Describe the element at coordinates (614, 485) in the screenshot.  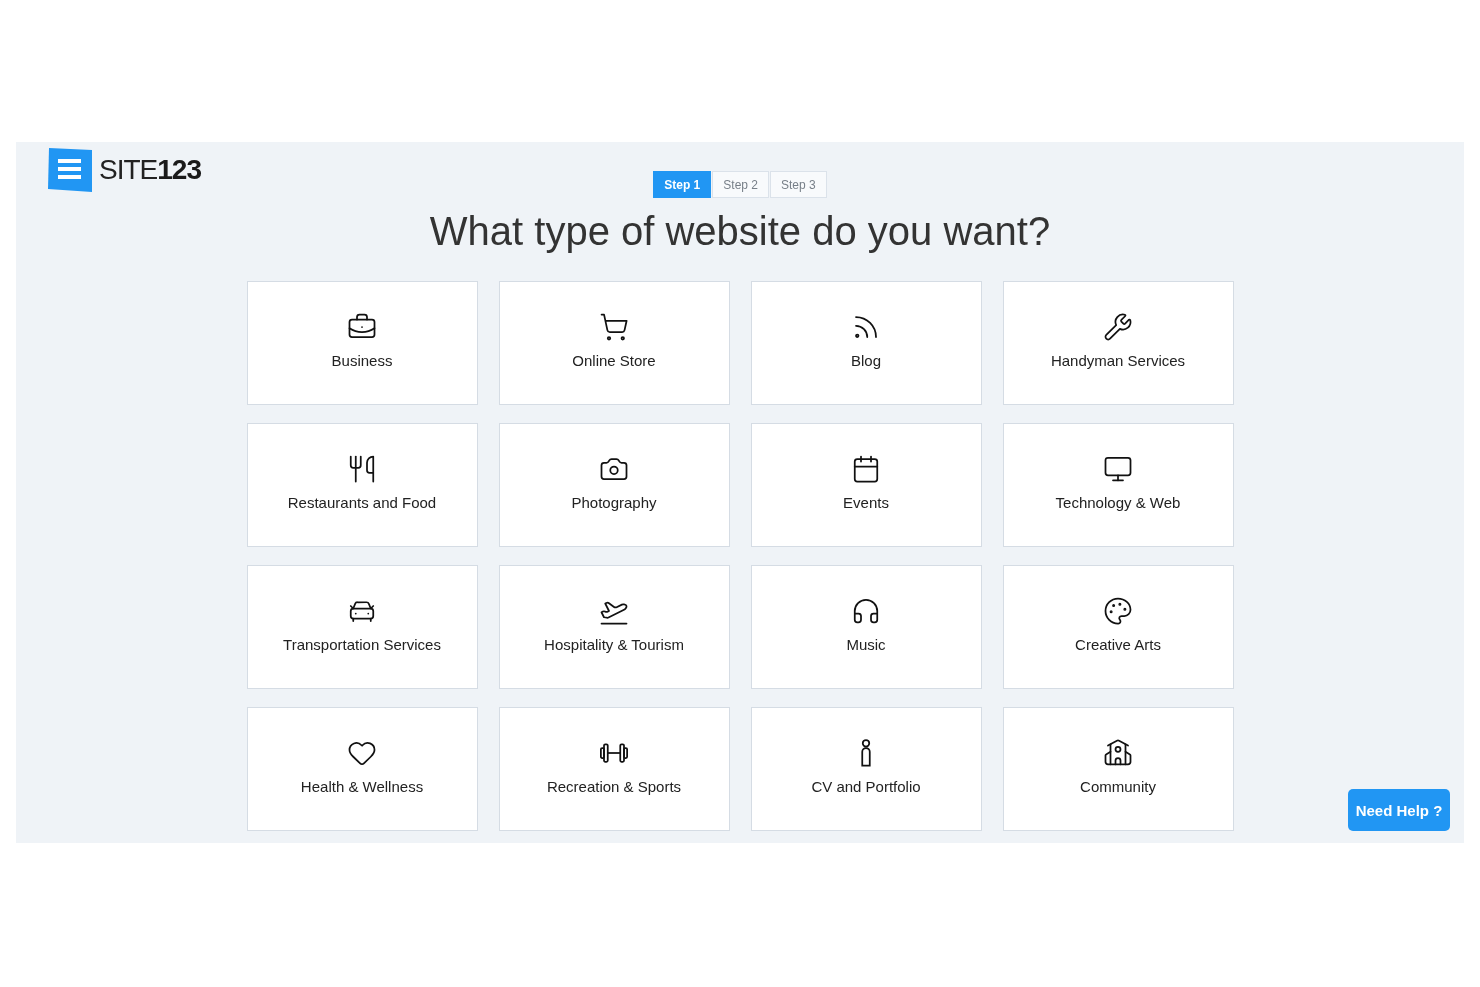
I see `category-card: Photography` at that location.